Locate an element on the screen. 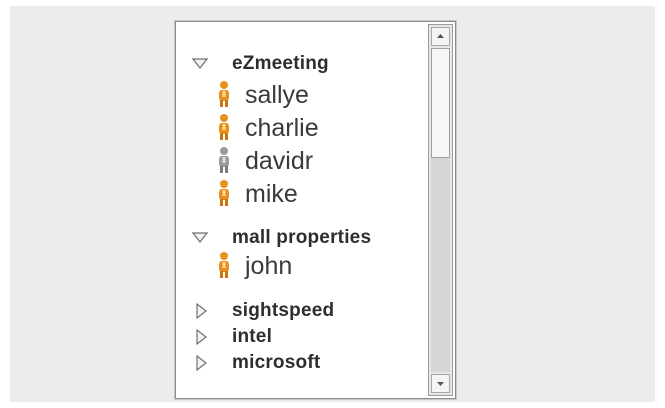 The image size is (665, 408). contact-item-john: john is located at coordinates (296, 266).